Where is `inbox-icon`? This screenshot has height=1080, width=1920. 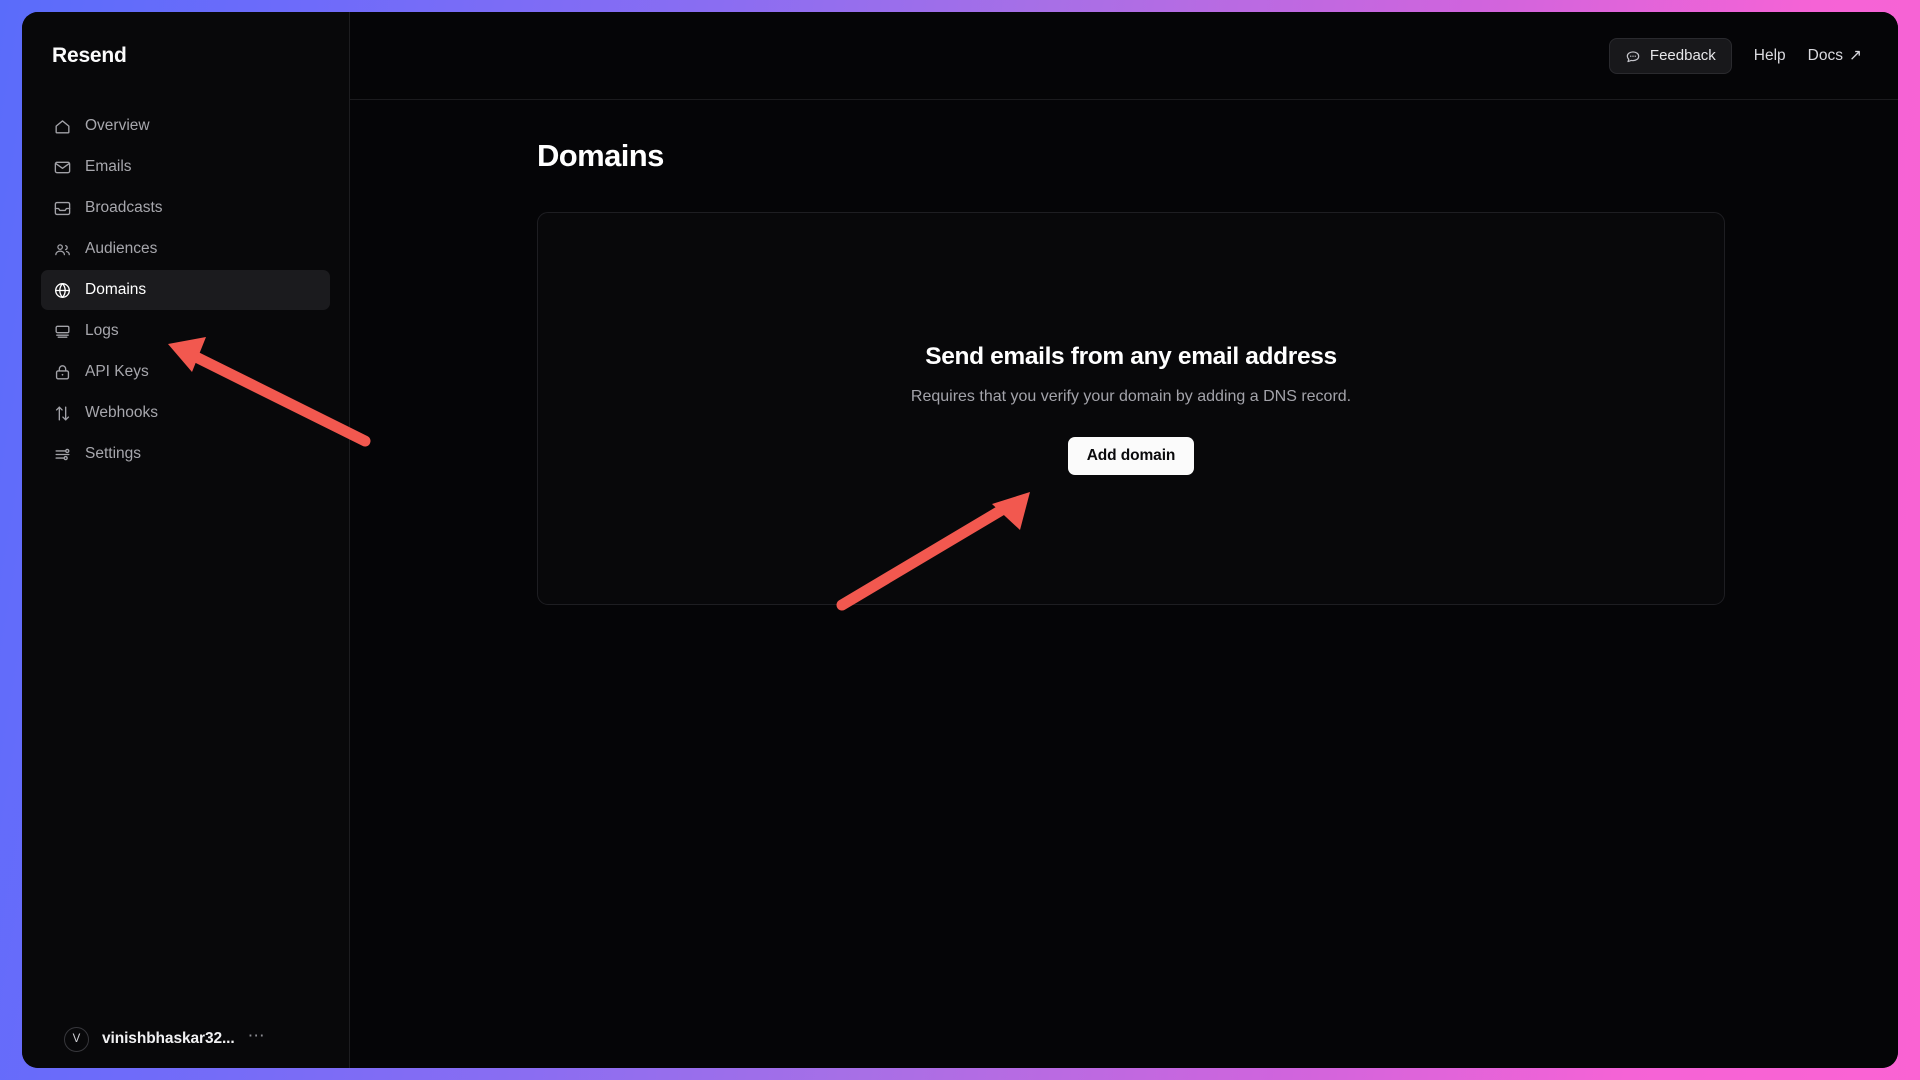 inbox-icon is located at coordinates (62, 208).